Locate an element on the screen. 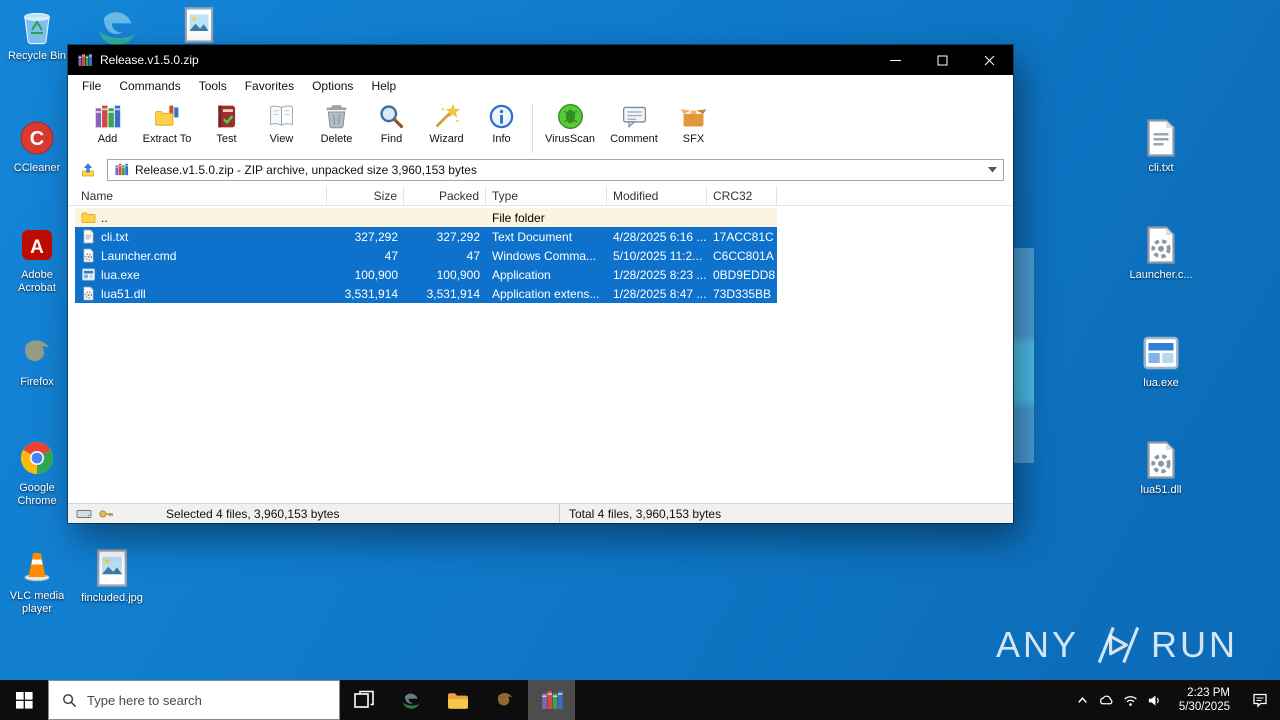  tray-cloud-button is located at coordinates (1107, 700).